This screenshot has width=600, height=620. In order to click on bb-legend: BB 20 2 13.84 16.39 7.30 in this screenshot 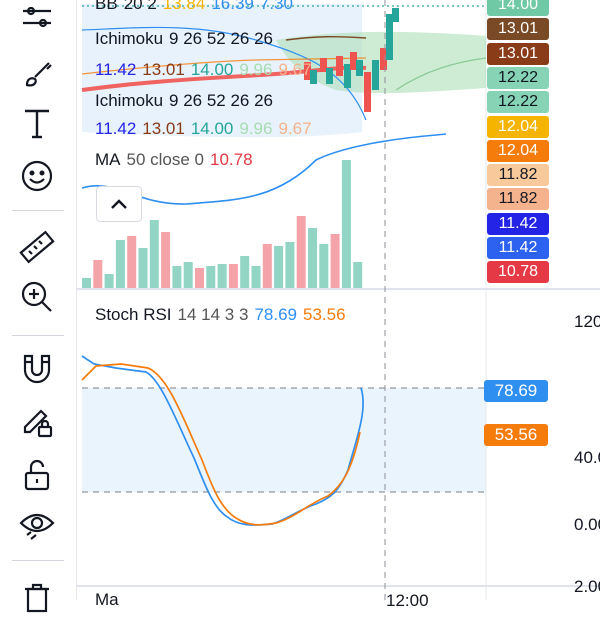, I will do `click(197, 7)`.